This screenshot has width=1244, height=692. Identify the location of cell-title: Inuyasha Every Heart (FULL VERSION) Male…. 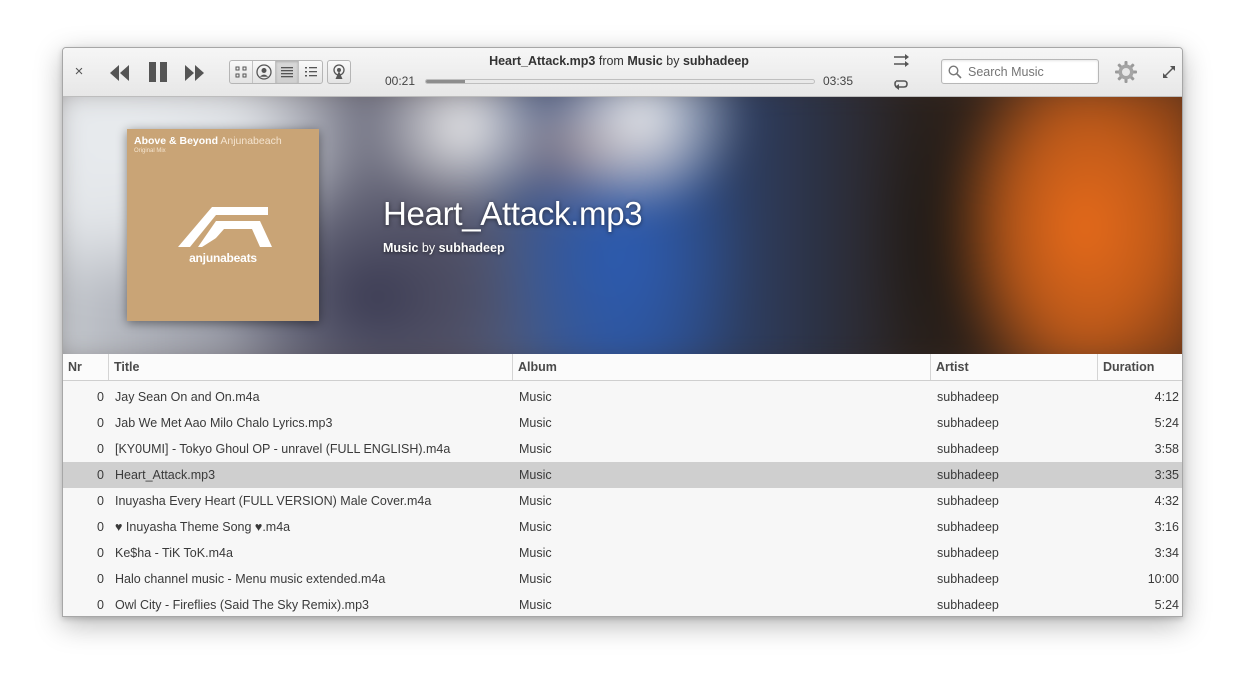
(273, 501).